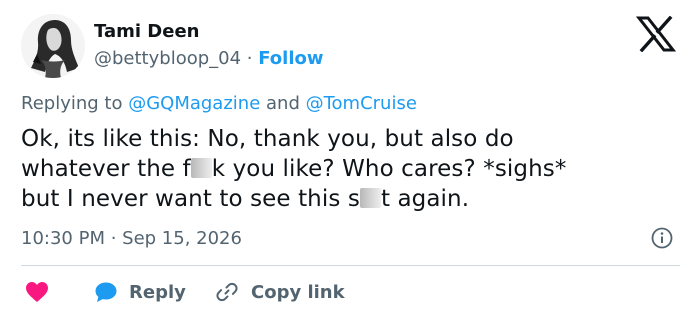 The image size is (700, 318). What do you see at coordinates (350, 265) in the screenshot?
I see `divider` at bounding box center [350, 265].